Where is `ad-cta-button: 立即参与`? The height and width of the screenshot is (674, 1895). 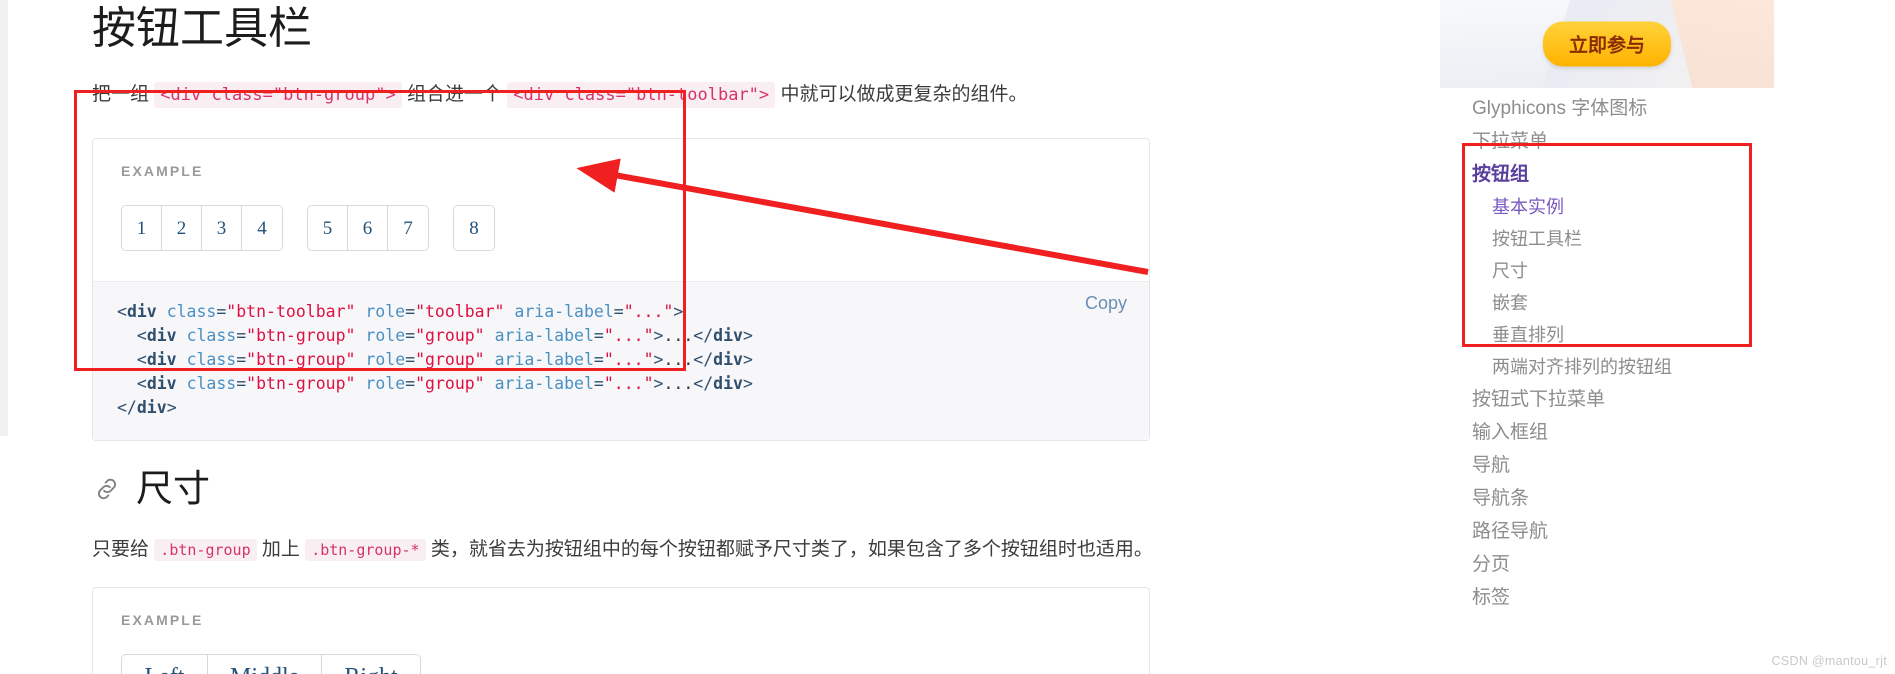
ad-cta-button: 立即参与 is located at coordinates (1607, 44).